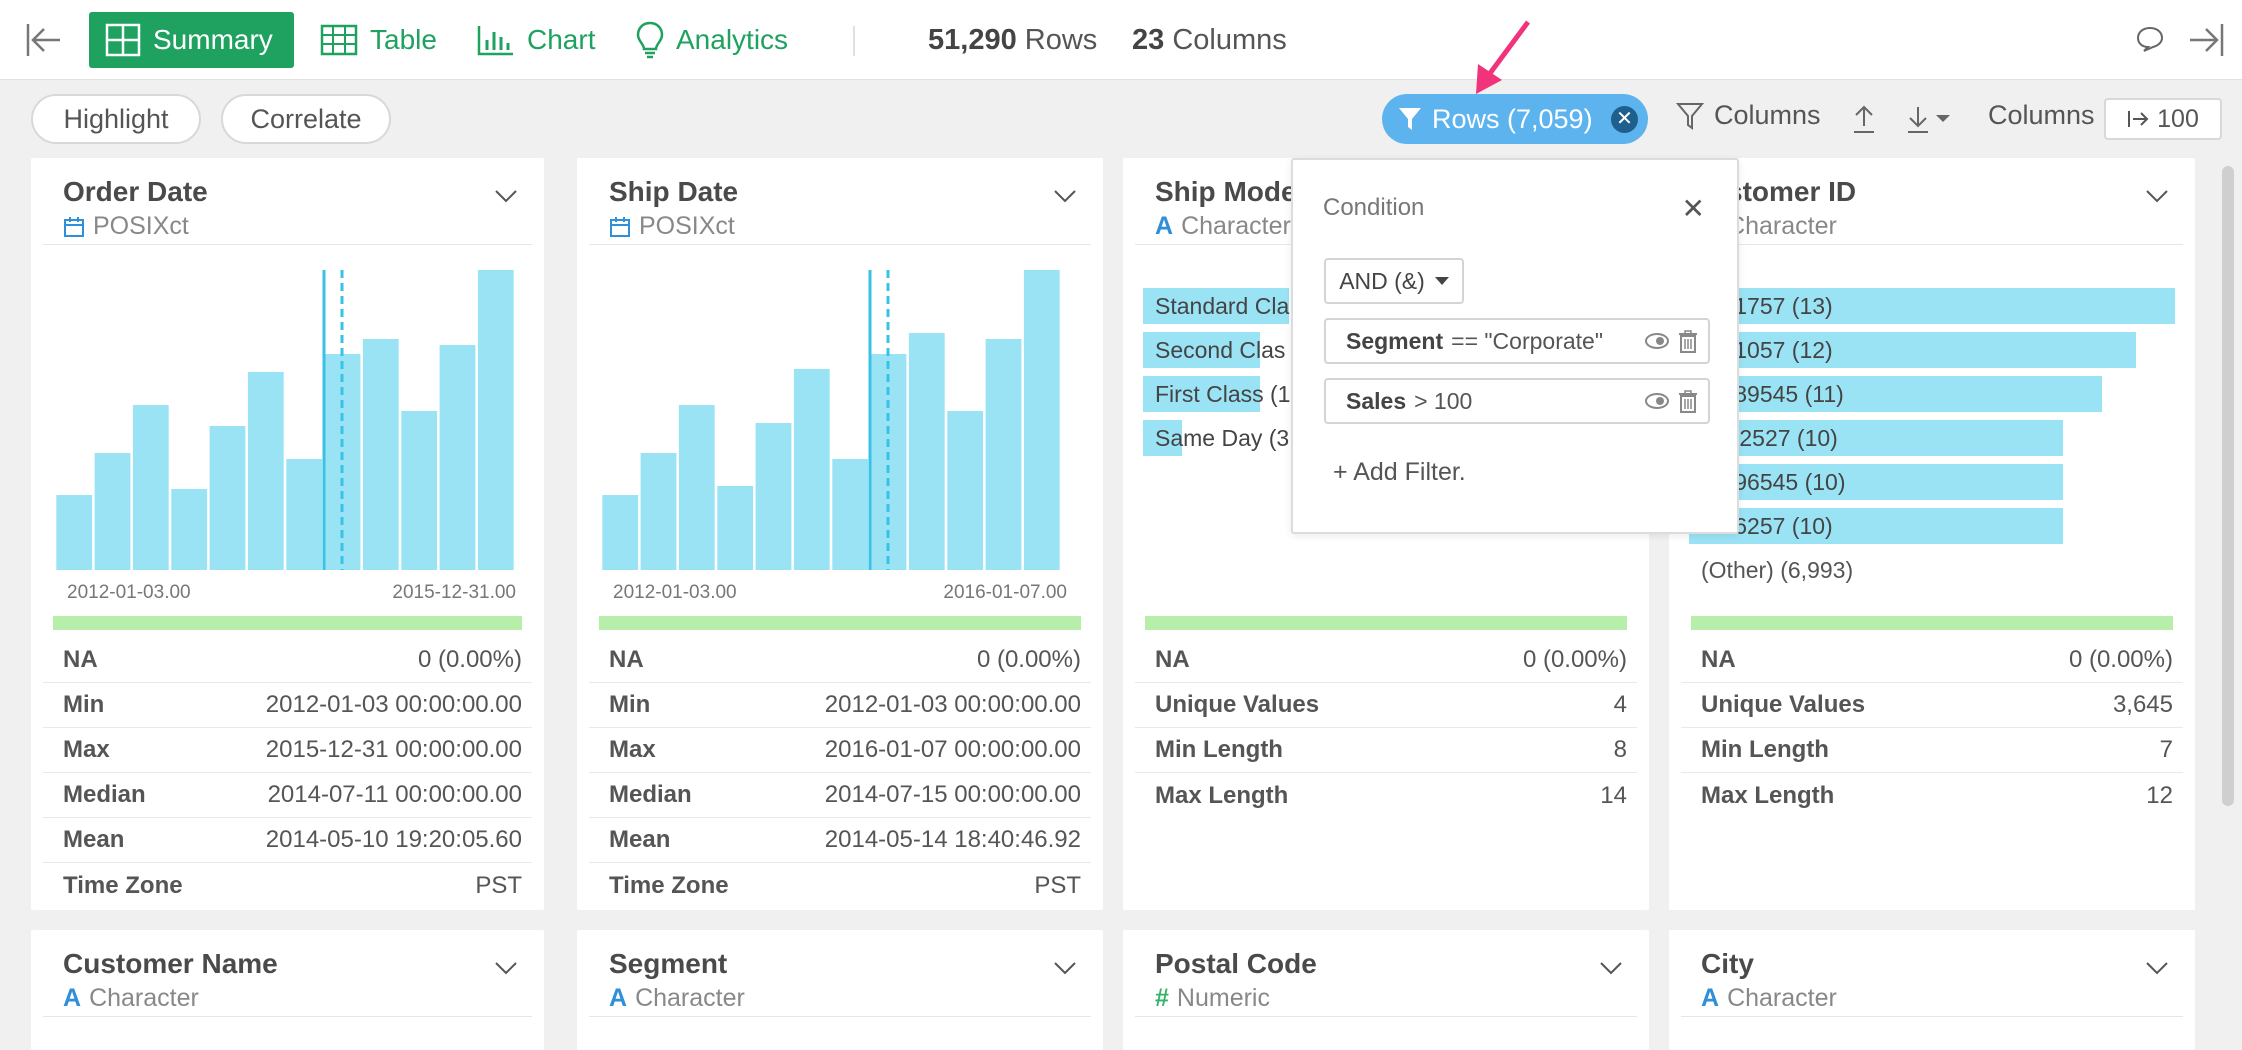  What do you see at coordinates (1209, 40) in the screenshot?
I see `column-count: 23 Columns` at bounding box center [1209, 40].